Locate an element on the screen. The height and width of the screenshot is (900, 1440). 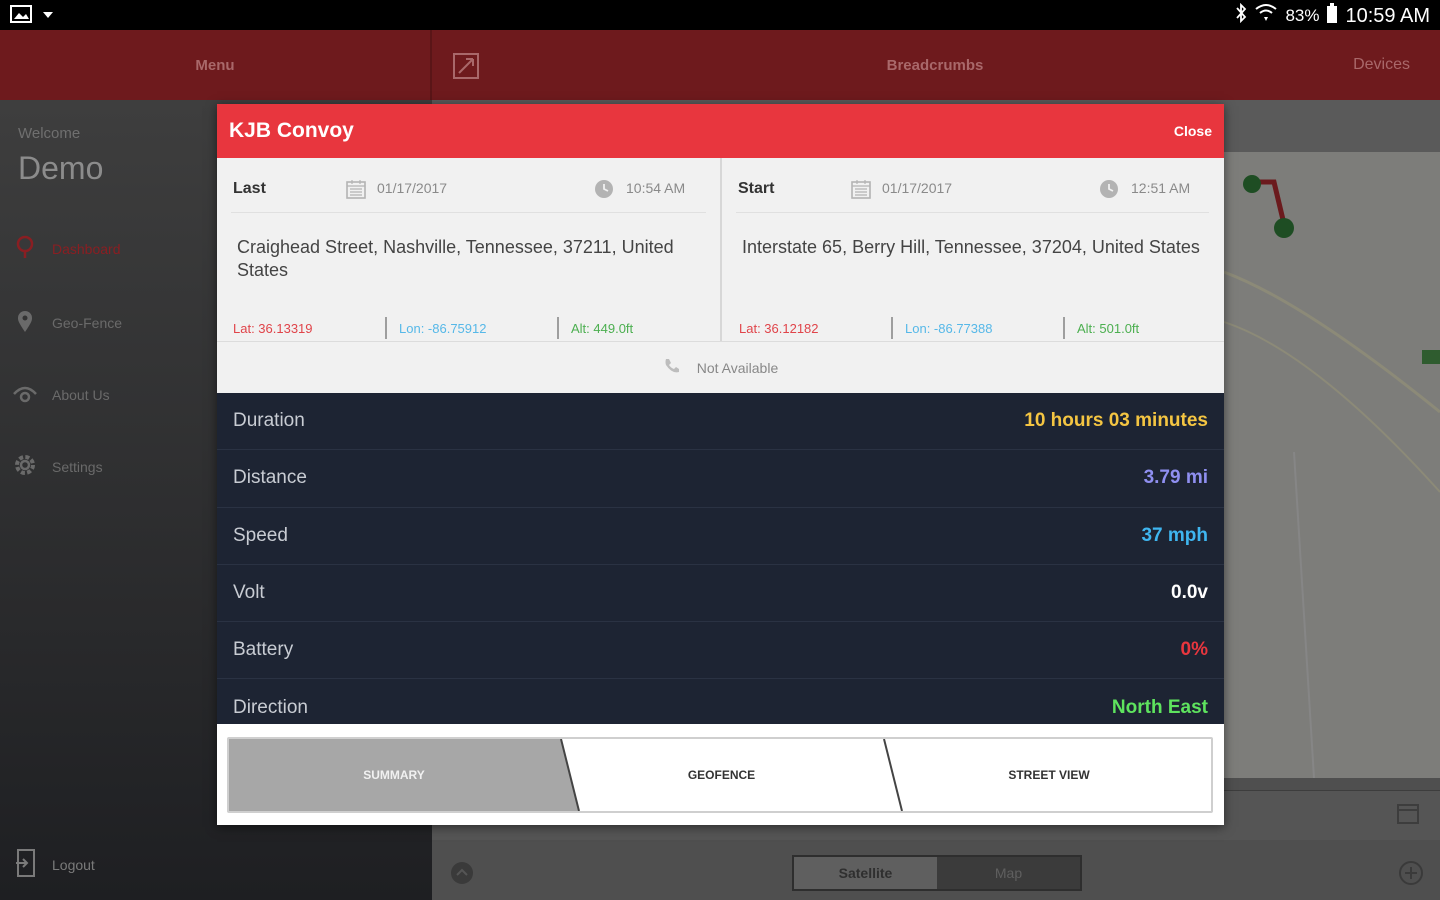
bluetooth-icon is located at coordinates (1241, 15).